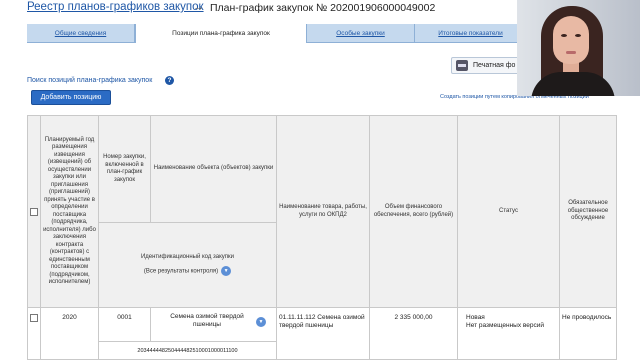 The height and width of the screenshot is (360, 640). I want to click on header-ikz-text: Идентификационный код закупки, so click(187, 257).